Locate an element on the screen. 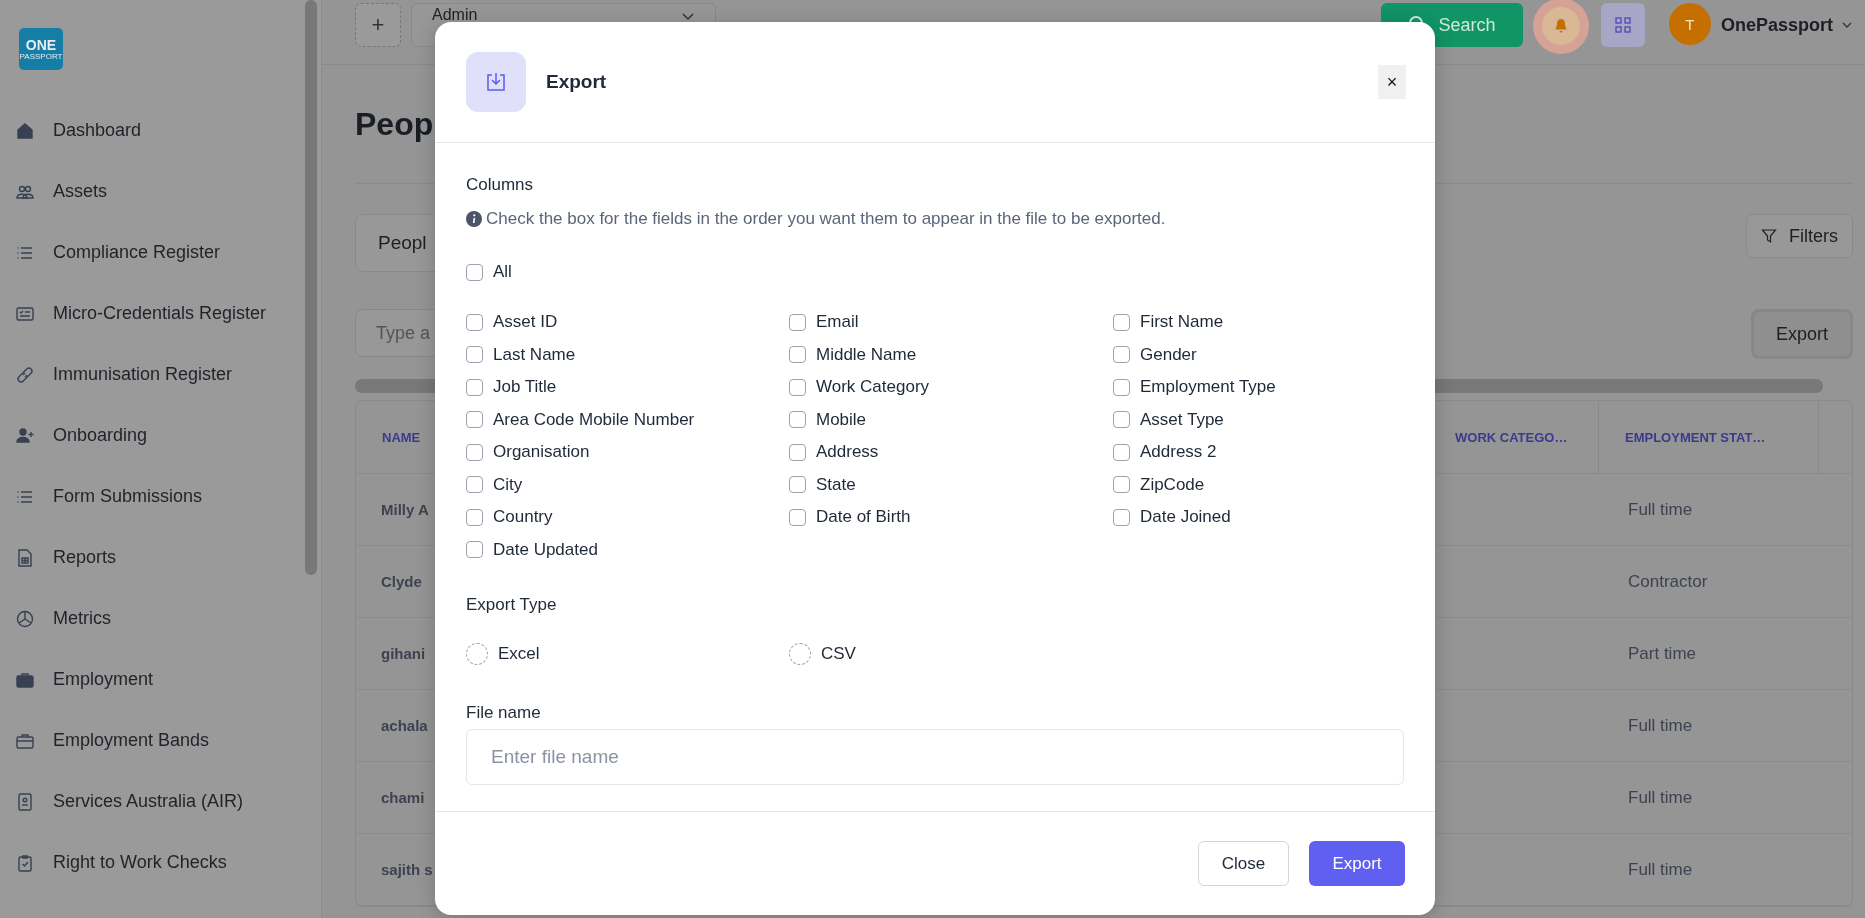 The width and height of the screenshot is (1865, 918). sheet-icon is located at coordinates (25, 557).